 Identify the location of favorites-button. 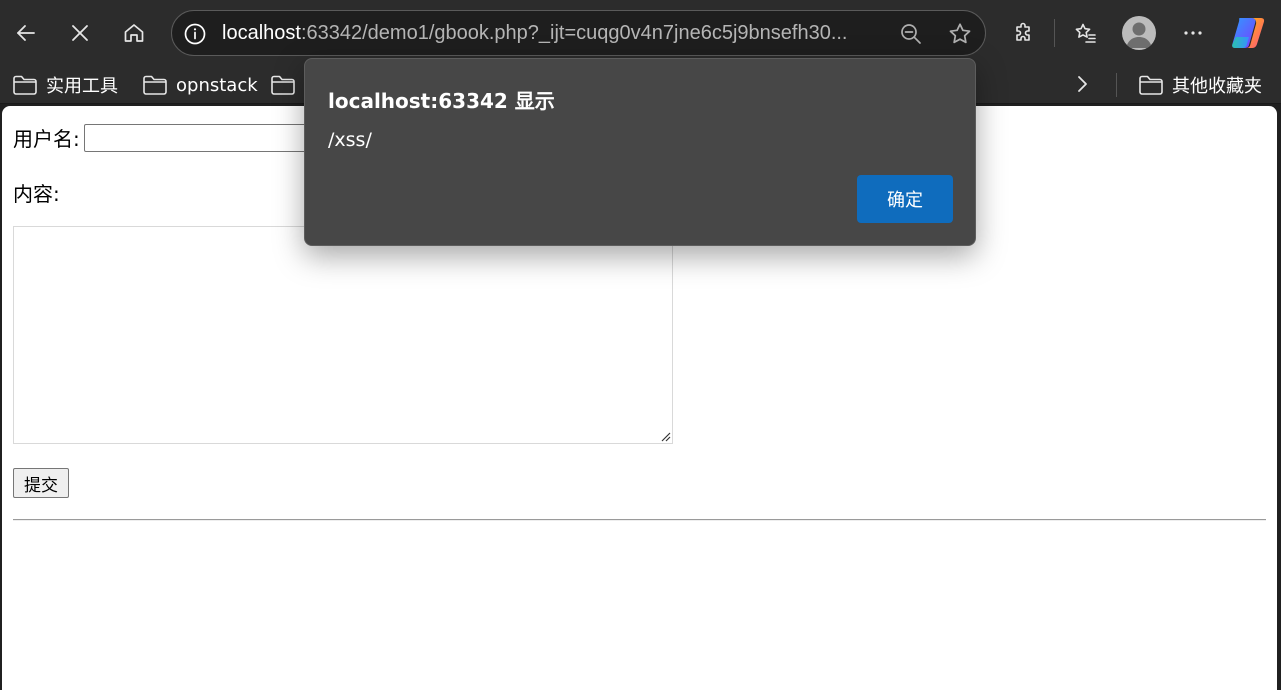
(1086, 33).